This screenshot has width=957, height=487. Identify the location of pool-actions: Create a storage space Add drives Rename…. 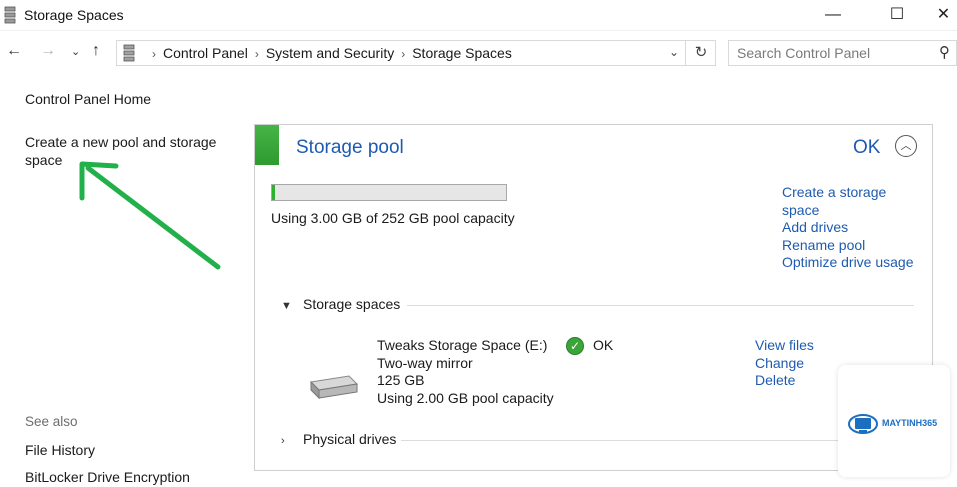
(854, 228).